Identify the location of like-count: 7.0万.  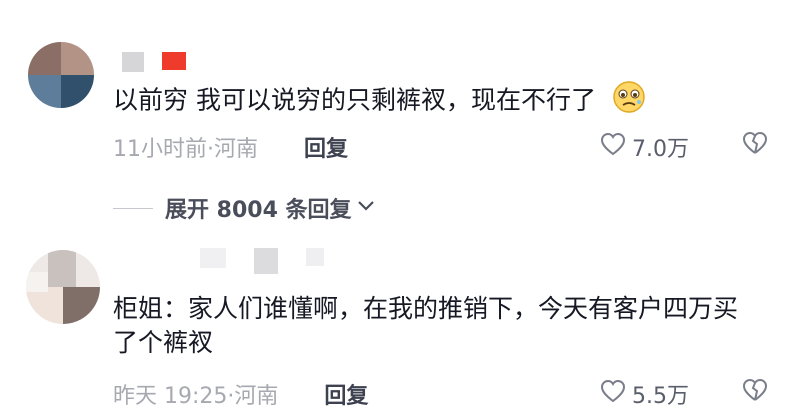
(660, 149).